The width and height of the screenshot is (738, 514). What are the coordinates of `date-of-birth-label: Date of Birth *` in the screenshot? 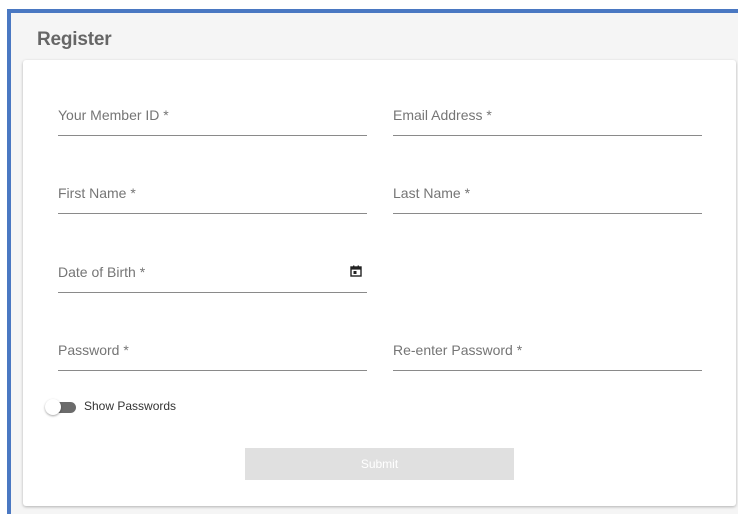 It's located at (102, 272).